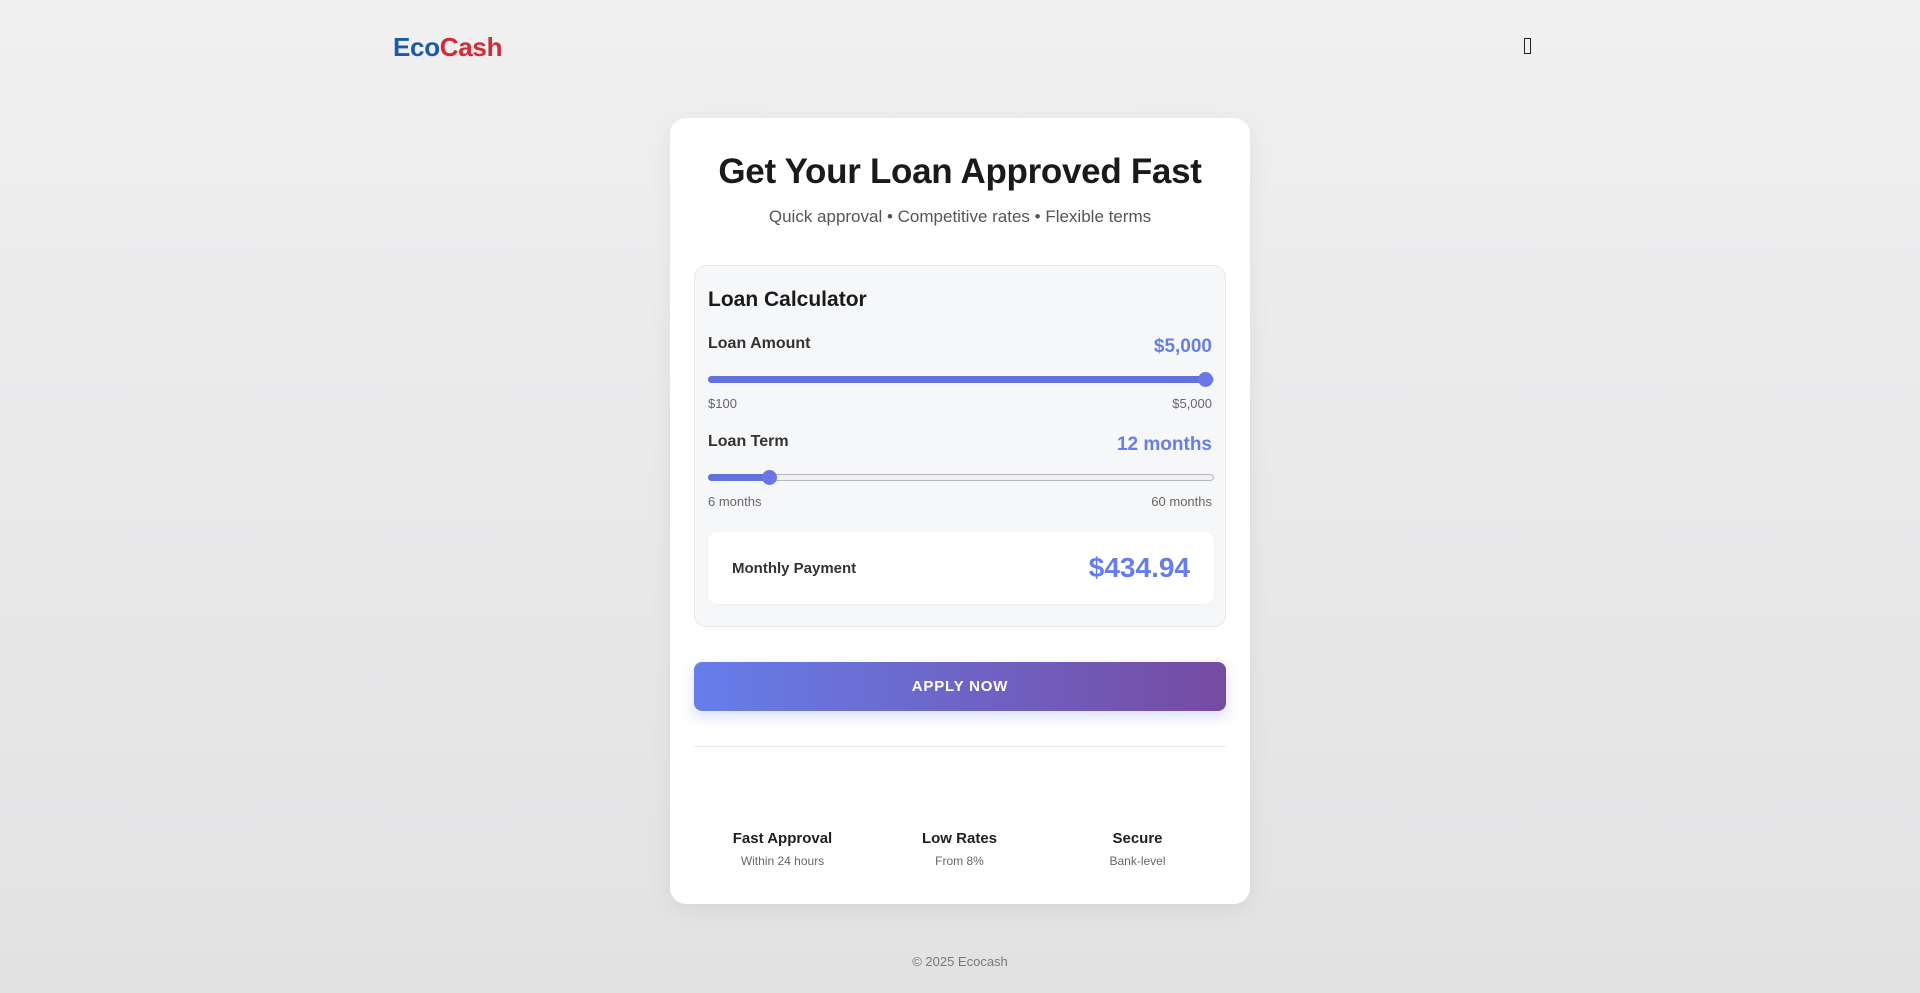  Describe the element at coordinates (1139, 567) in the screenshot. I see `monthly-payment-value: $434.94` at that location.